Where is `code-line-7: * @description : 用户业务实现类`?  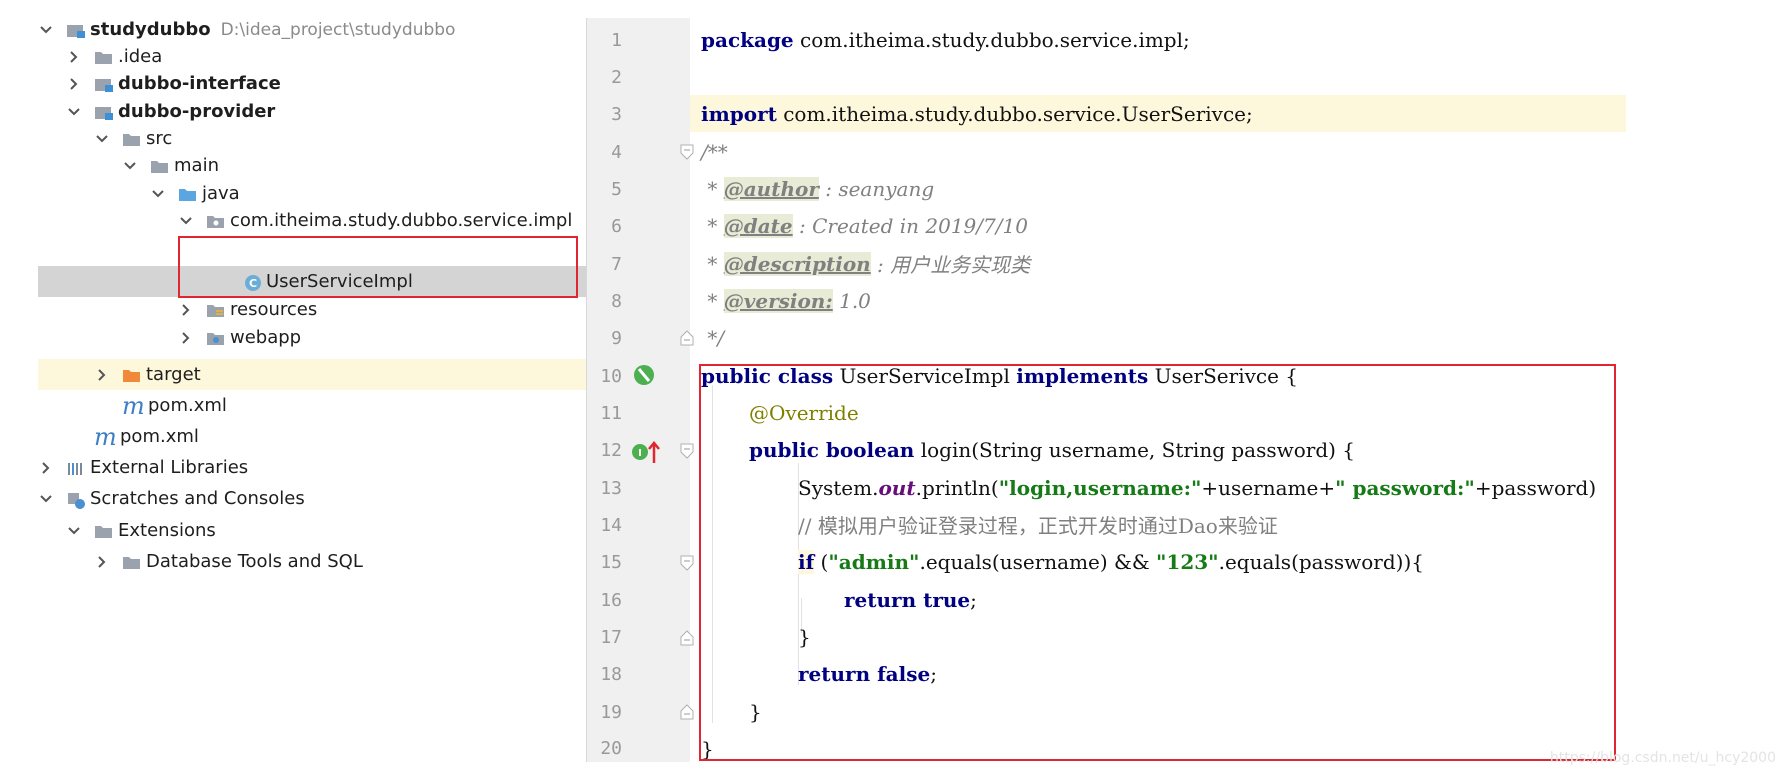
code-line-7: * @description : 用户业务实现类 is located at coordinates (865, 263).